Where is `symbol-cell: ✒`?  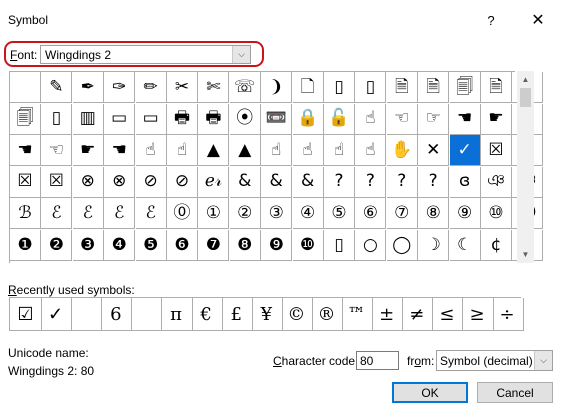 symbol-cell: ✒ is located at coordinates (88, 87).